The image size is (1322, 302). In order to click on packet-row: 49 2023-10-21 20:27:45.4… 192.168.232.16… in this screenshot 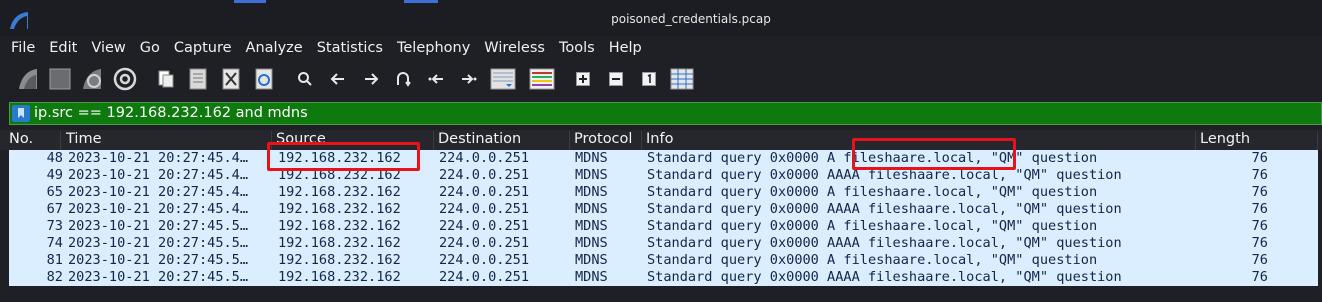, I will do `click(663, 175)`.